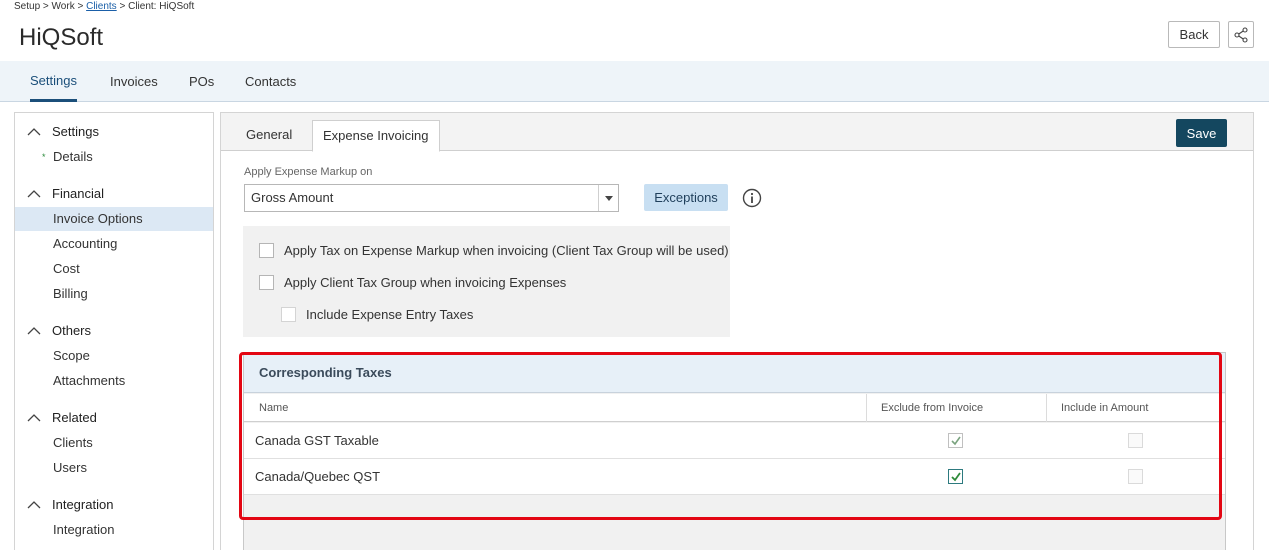  I want to click on sidebar-item-billing: Billing, so click(114, 294).